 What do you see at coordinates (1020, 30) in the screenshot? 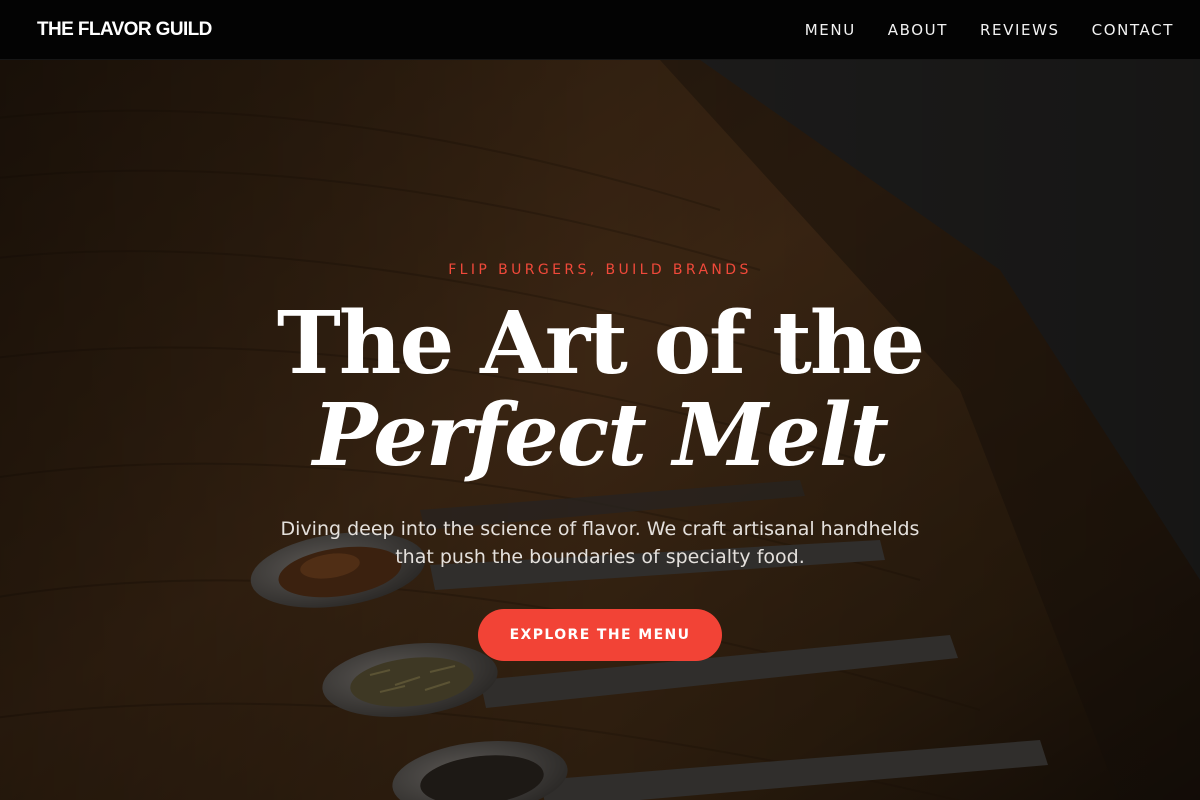
I see `nav-link-reviews: REVIEWS` at bounding box center [1020, 30].